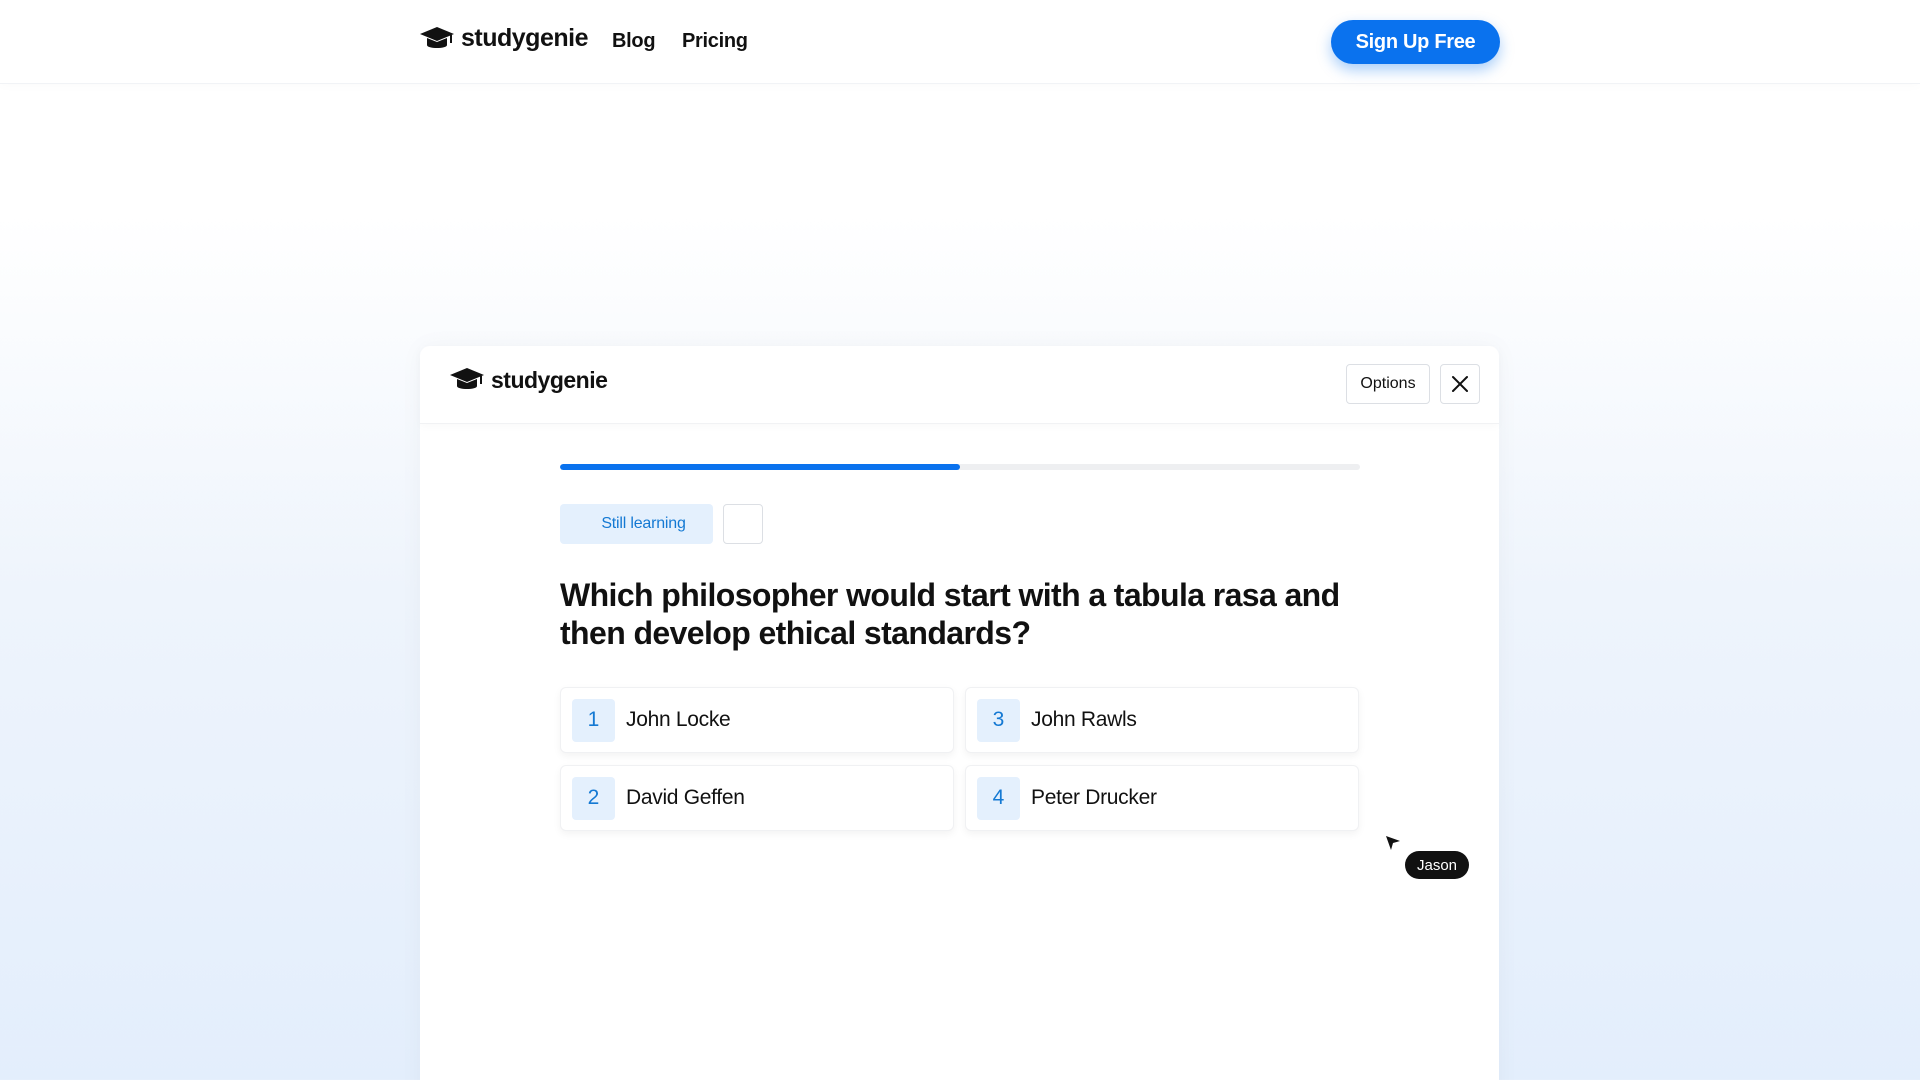 Image resolution: width=1920 pixels, height=1080 pixels. Describe the element at coordinates (998, 798) in the screenshot. I see `answer-number: 4` at that location.